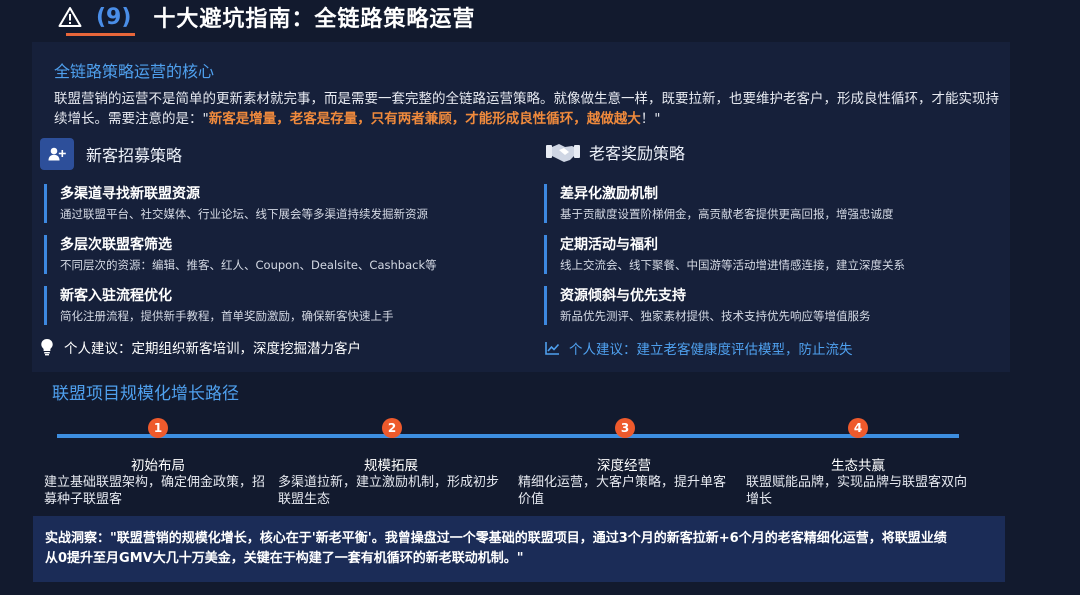 This screenshot has width=1080, height=595. Describe the element at coordinates (772, 203) in the screenshot. I see `old-customer-item: 差异化激励机制 基于贡献度设置阶梯佣金，高贡献老客提供更高回报，增强忠诚度` at that location.